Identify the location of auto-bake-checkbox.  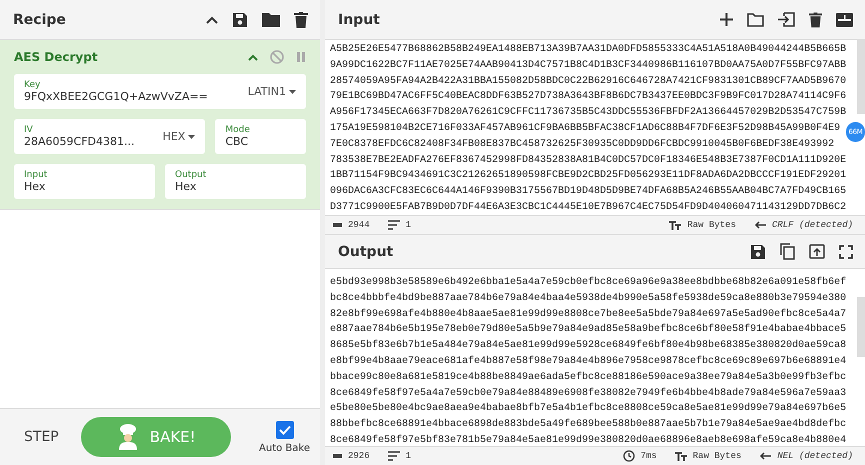
(285, 429).